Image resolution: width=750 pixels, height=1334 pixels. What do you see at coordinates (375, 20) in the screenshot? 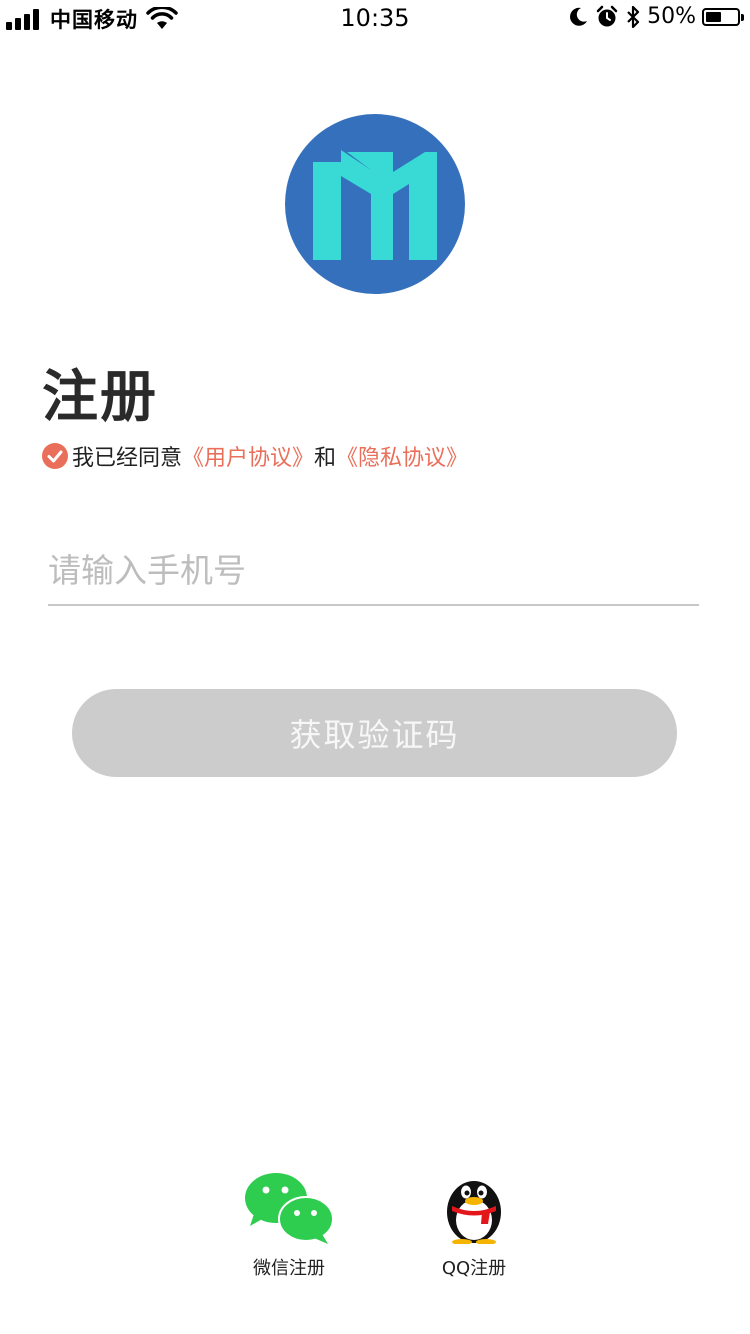
I see `status-bar: 中国移动 10:35 50%` at bounding box center [375, 20].